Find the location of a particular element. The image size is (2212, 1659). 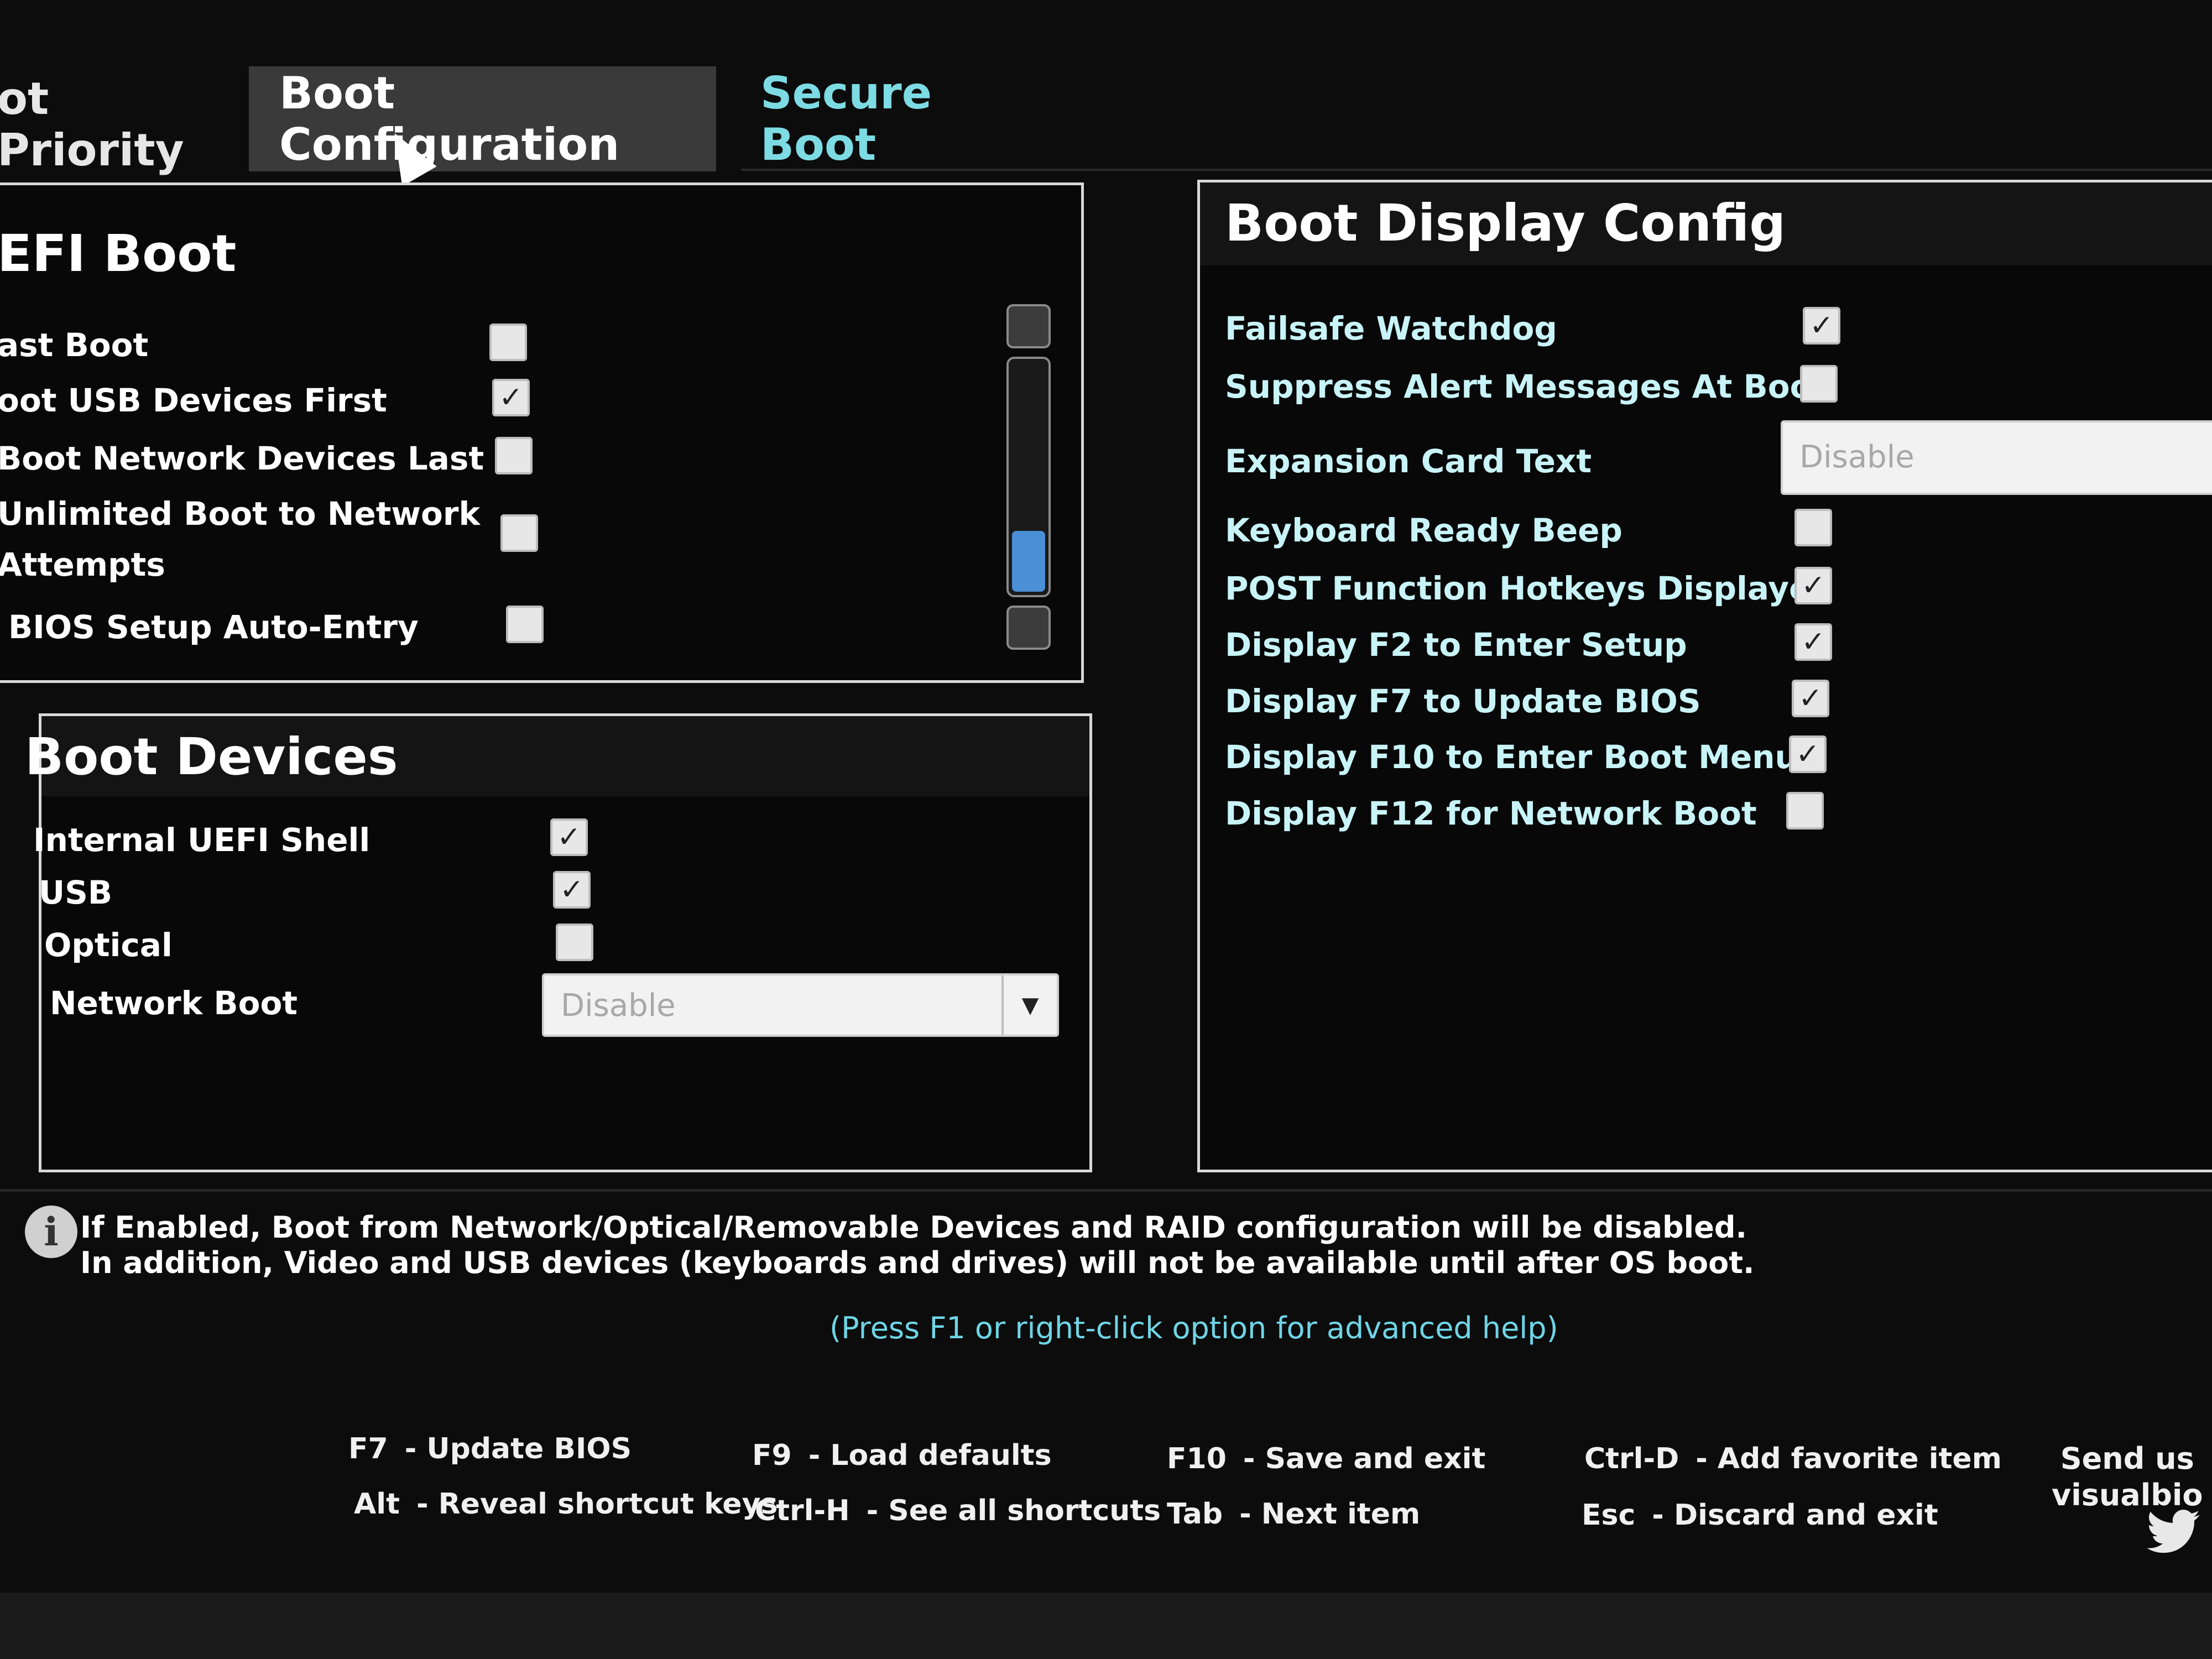

display-f2-checkbox: ✓ is located at coordinates (1813, 642).